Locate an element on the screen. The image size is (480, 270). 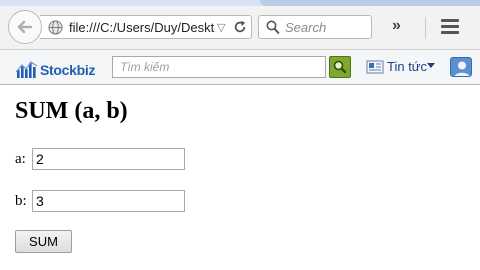
dropdown-icon: ▽ is located at coordinates (221, 28).